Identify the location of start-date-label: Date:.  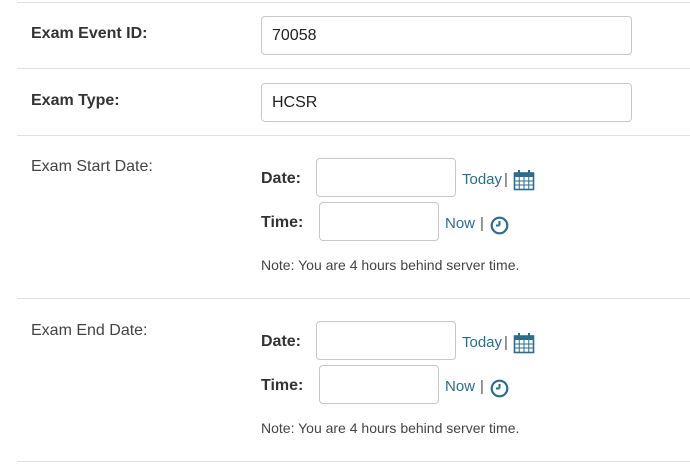
(281, 178).